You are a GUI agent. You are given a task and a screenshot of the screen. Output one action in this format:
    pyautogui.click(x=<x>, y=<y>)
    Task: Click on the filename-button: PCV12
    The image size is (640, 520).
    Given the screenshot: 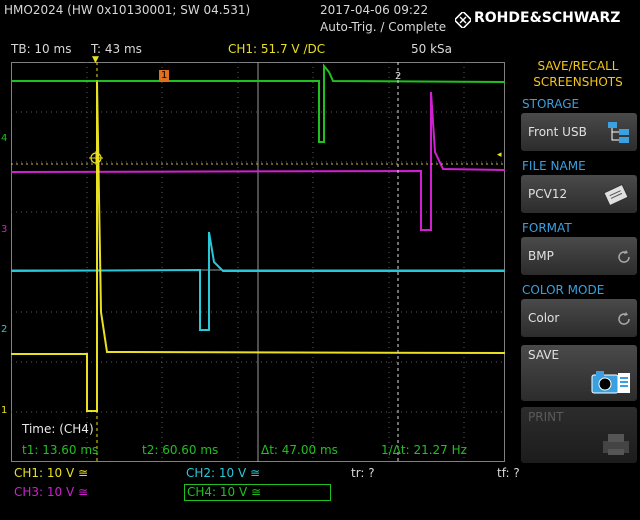 What is the action you would take?
    pyautogui.click(x=579, y=194)
    